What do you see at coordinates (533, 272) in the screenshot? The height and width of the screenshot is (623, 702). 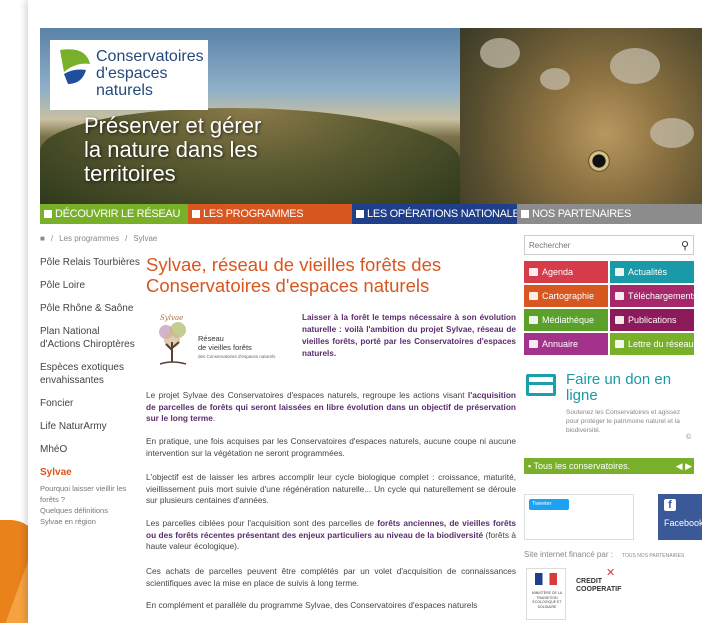 I see `calendar-icon` at bounding box center [533, 272].